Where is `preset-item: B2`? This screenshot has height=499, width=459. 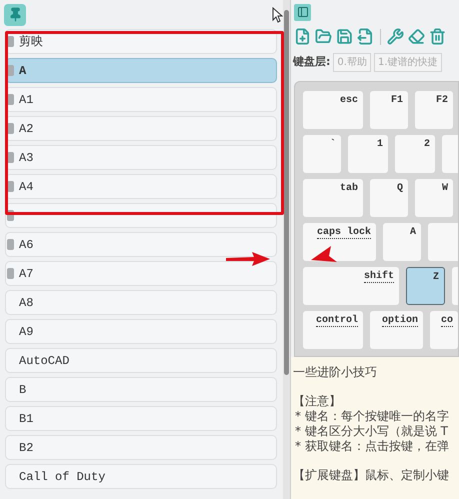
preset-item: B2 is located at coordinates (141, 447).